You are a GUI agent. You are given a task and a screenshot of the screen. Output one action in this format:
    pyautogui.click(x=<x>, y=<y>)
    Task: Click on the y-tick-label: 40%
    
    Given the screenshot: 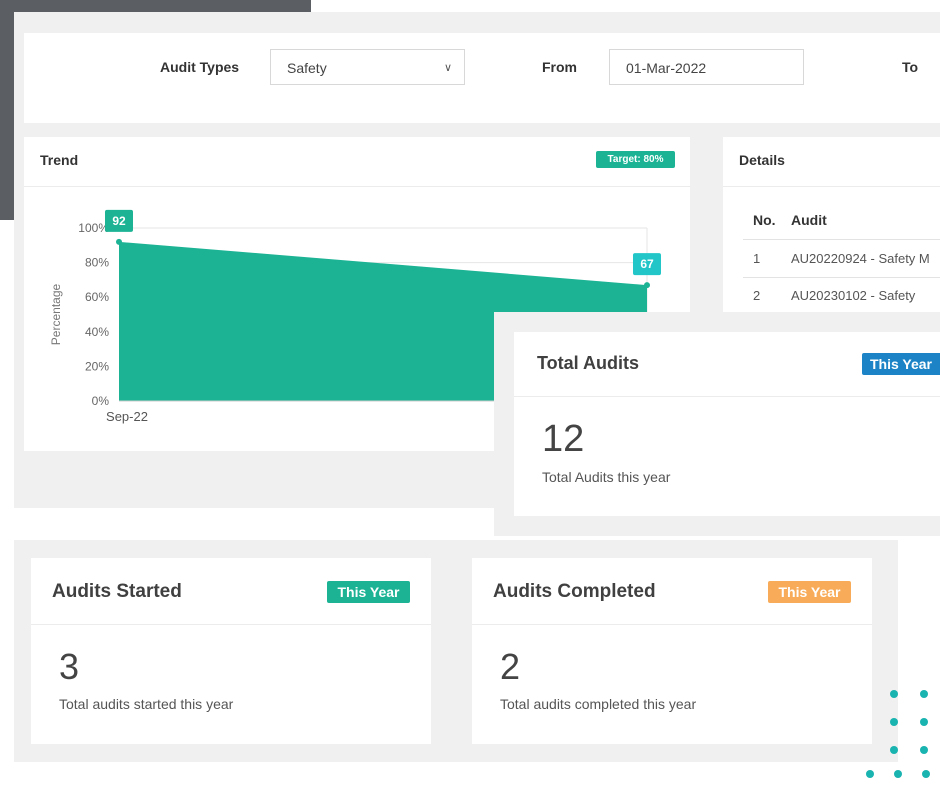 What is the action you would take?
    pyautogui.click(x=97, y=332)
    